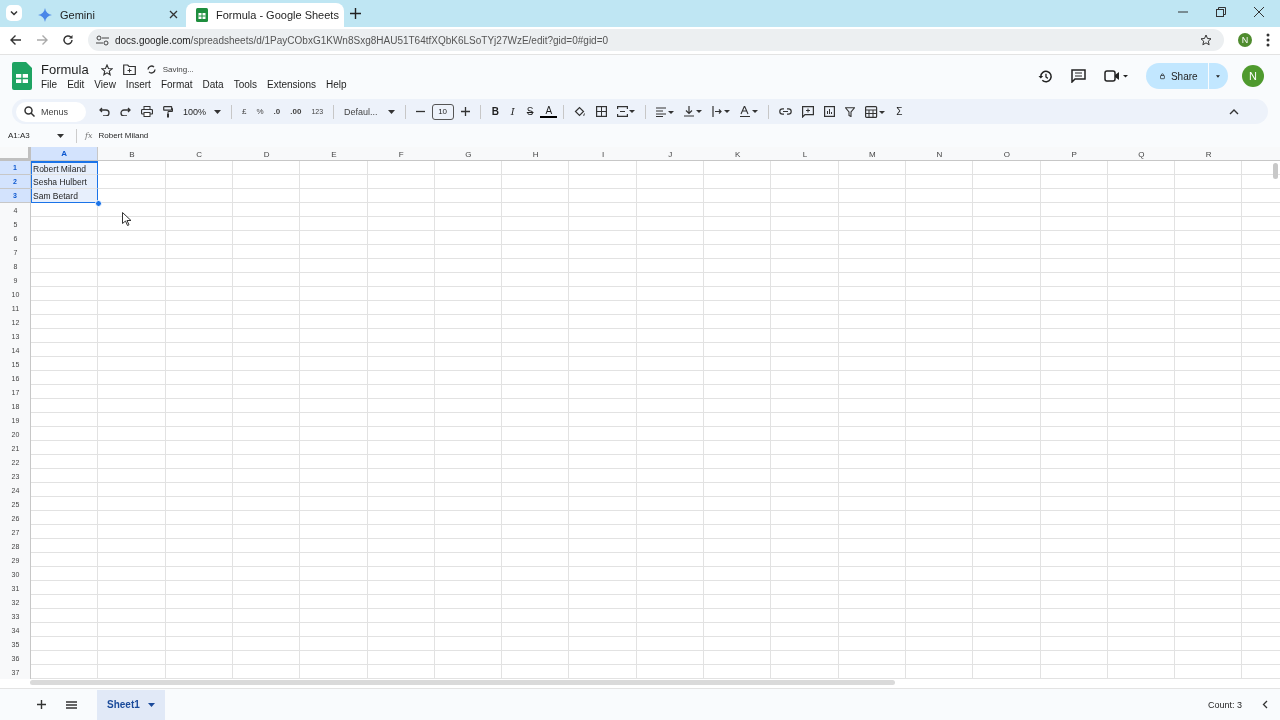 The width and height of the screenshot is (1280, 720). What do you see at coordinates (102, 40) in the screenshot?
I see `site-settings-icon` at bounding box center [102, 40].